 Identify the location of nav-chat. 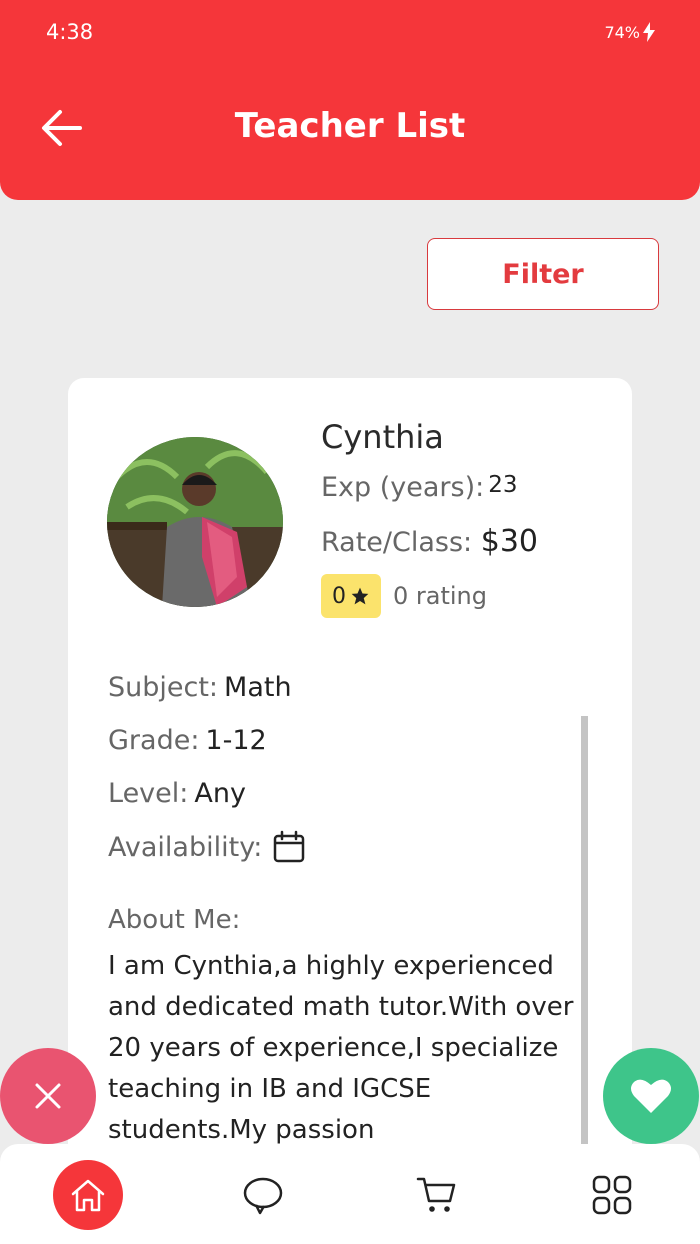
(263, 1195).